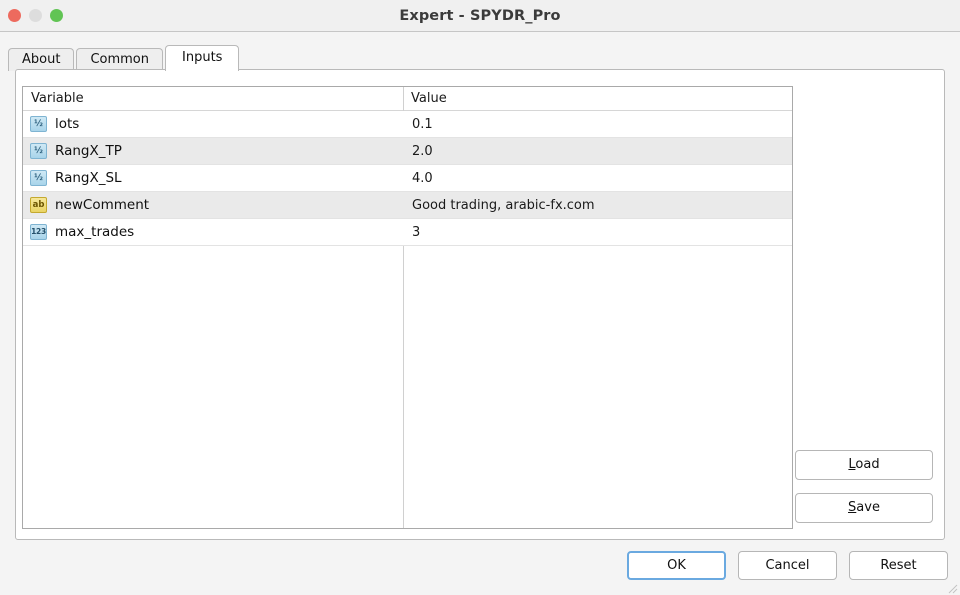 The height and width of the screenshot is (595, 960). Describe the element at coordinates (953, 589) in the screenshot. I see `resize-grip-icon` at that location.